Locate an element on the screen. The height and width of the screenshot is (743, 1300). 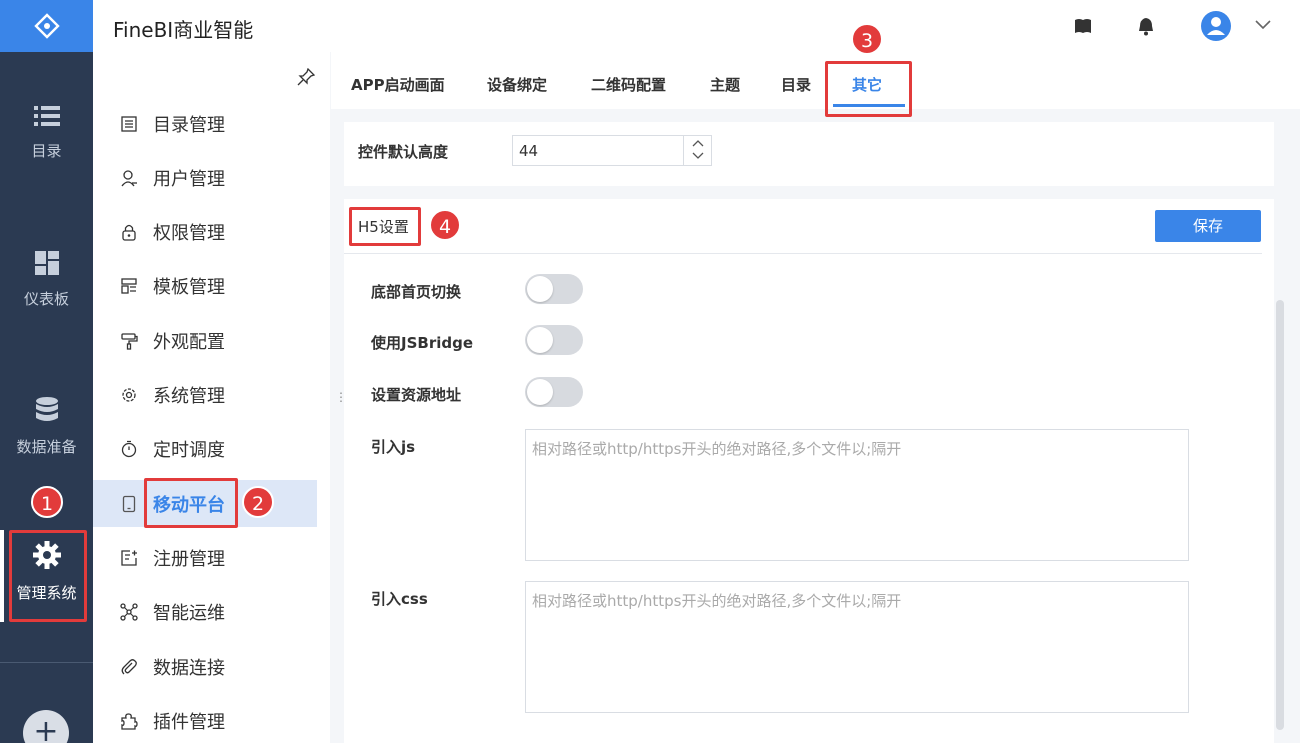
sidebar-item-label: 模板管理 is located at coordinates (189, 287).